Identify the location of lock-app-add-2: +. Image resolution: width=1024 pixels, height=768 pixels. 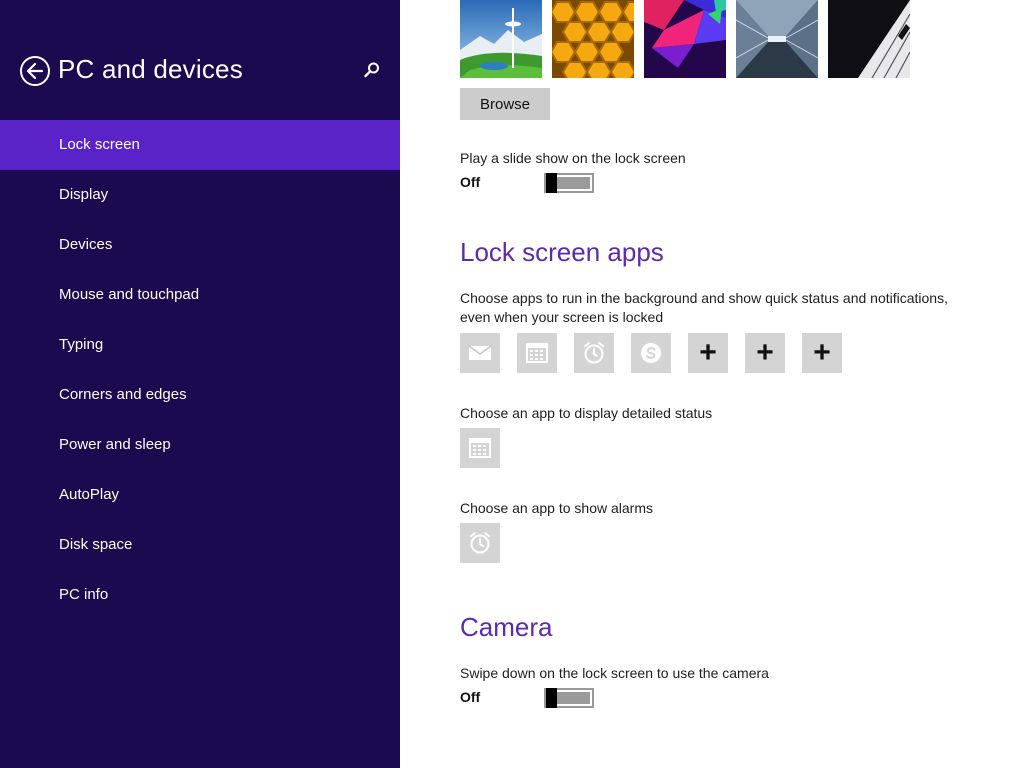
(765, 353).